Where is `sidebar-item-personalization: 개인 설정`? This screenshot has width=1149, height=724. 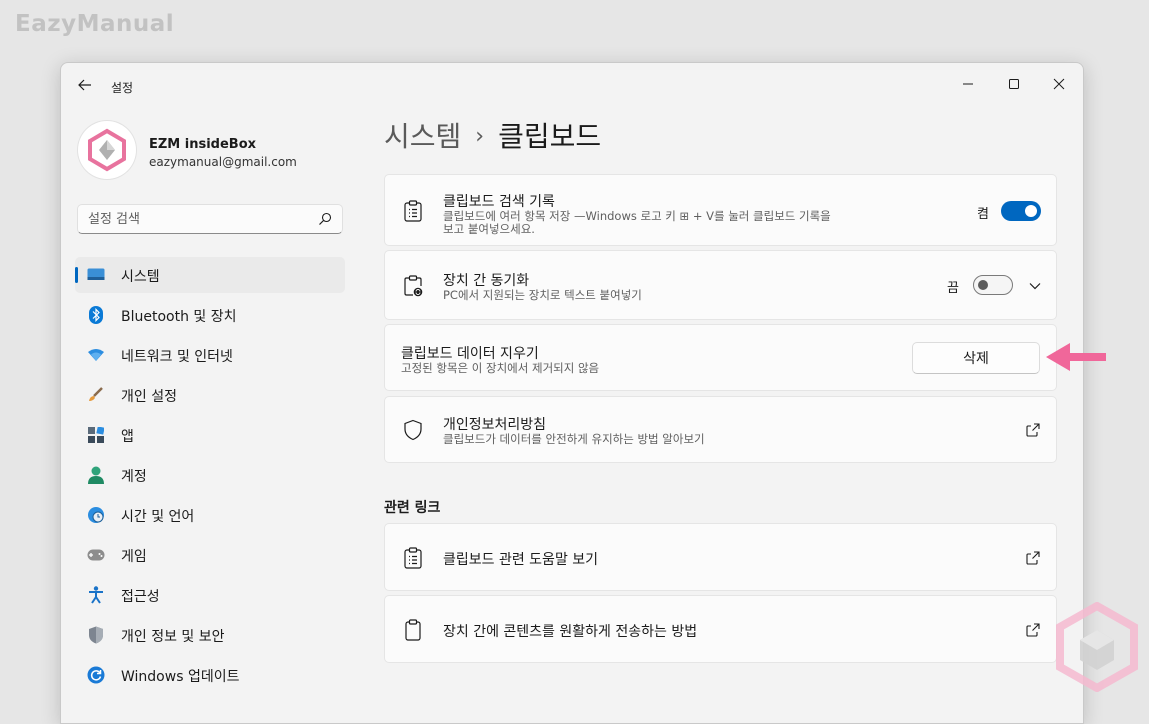 sidebar-item-personalization: 개인 설정 is located at coordinates (210, 395).